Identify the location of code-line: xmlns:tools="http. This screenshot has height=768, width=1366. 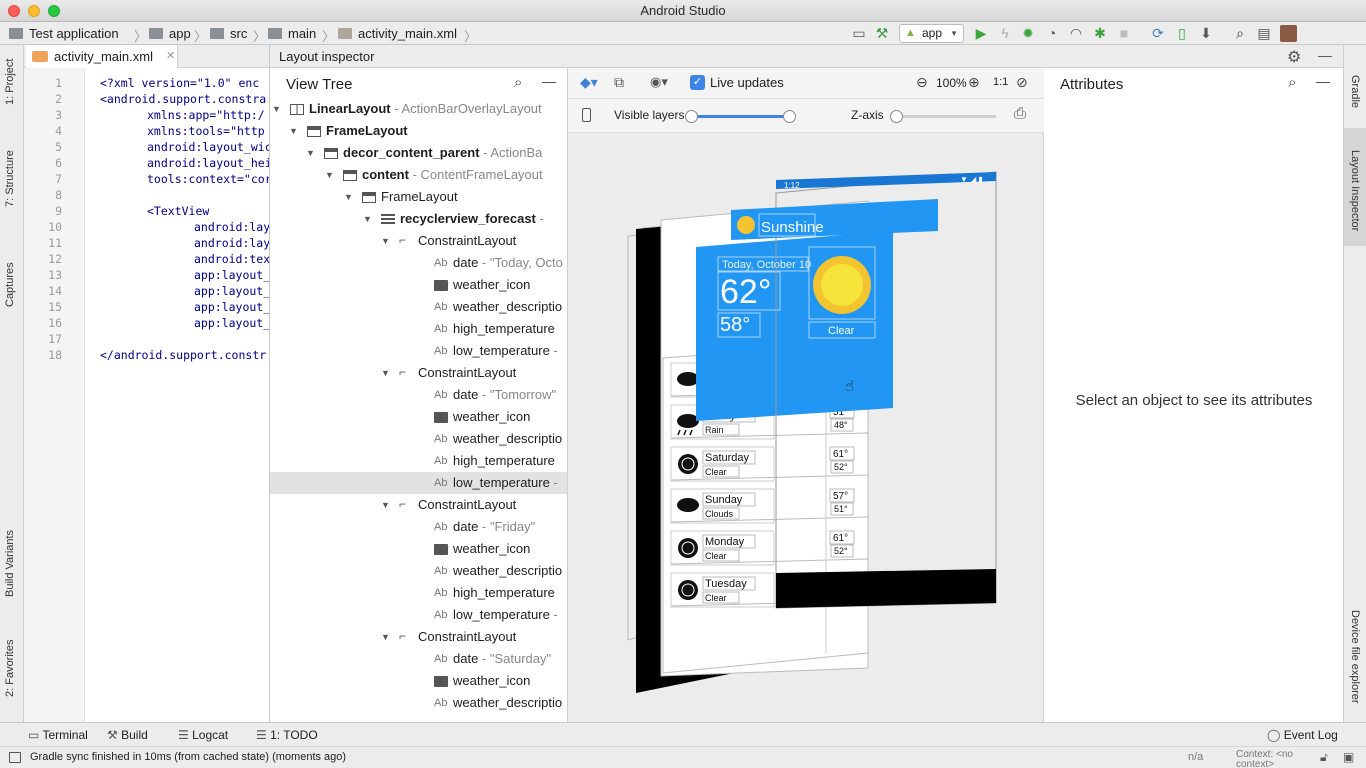
(206, 131).